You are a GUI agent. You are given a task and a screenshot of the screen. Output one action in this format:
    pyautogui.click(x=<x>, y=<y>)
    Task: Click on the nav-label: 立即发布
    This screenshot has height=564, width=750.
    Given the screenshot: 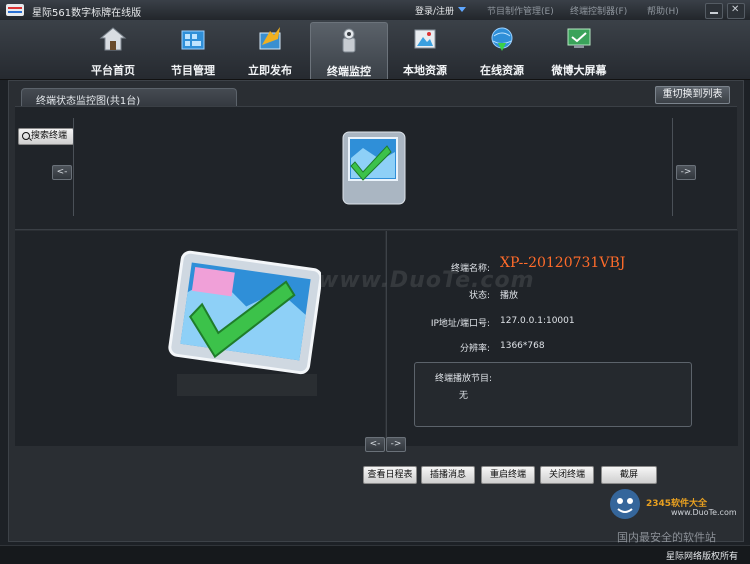 What is the action you would take?
    pyautogui.click(x=270, y=70)
    